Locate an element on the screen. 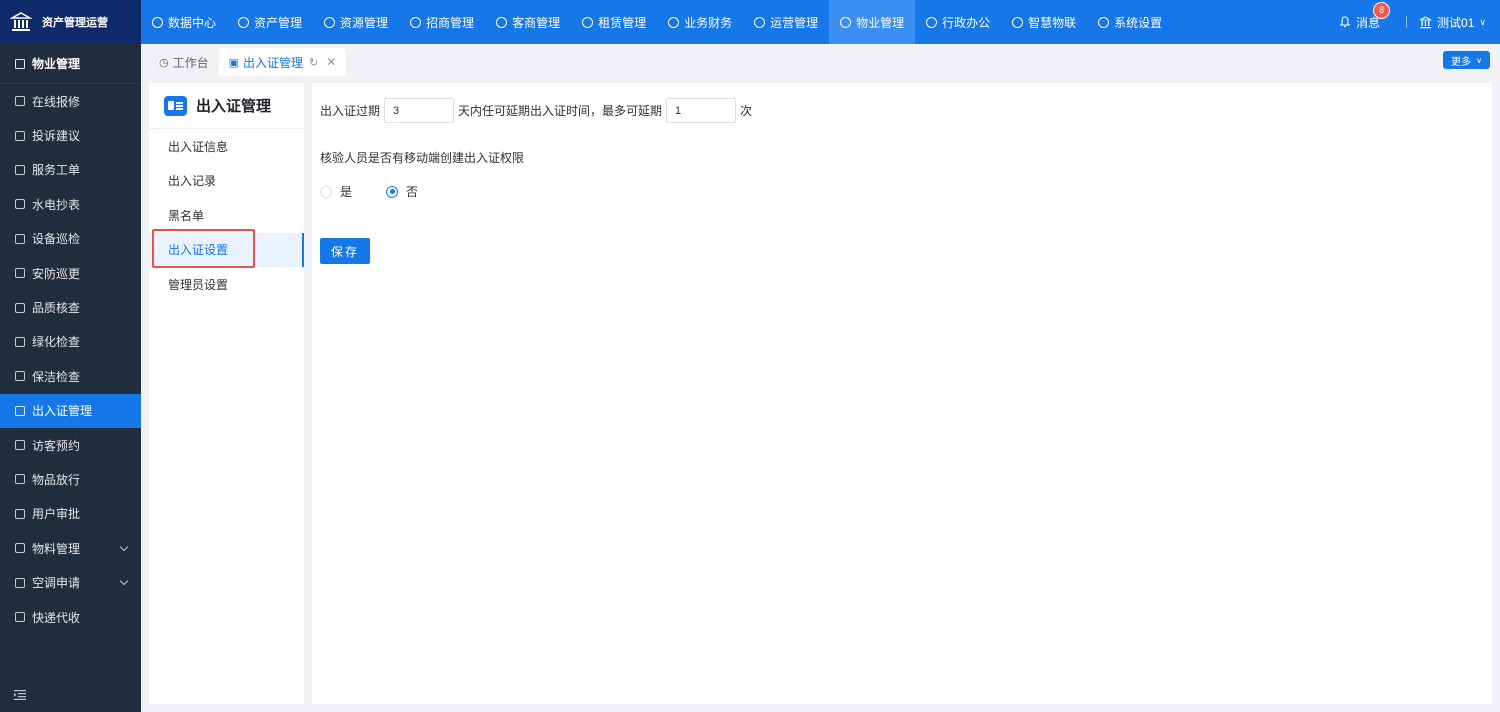 This screenshot has width=1500, height=712. messages-count-badge: 8 is located at coordinates (1382, 10).